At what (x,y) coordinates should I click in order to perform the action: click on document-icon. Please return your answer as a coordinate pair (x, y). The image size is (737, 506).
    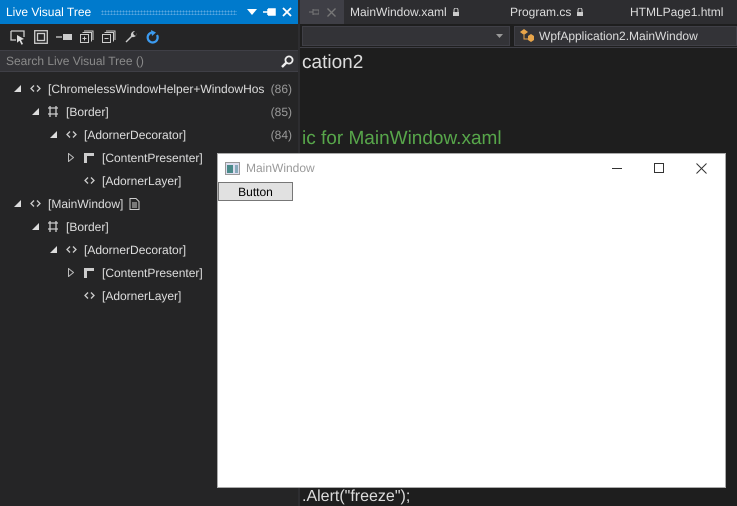
    Looking at the image, I should click on (134, 204).